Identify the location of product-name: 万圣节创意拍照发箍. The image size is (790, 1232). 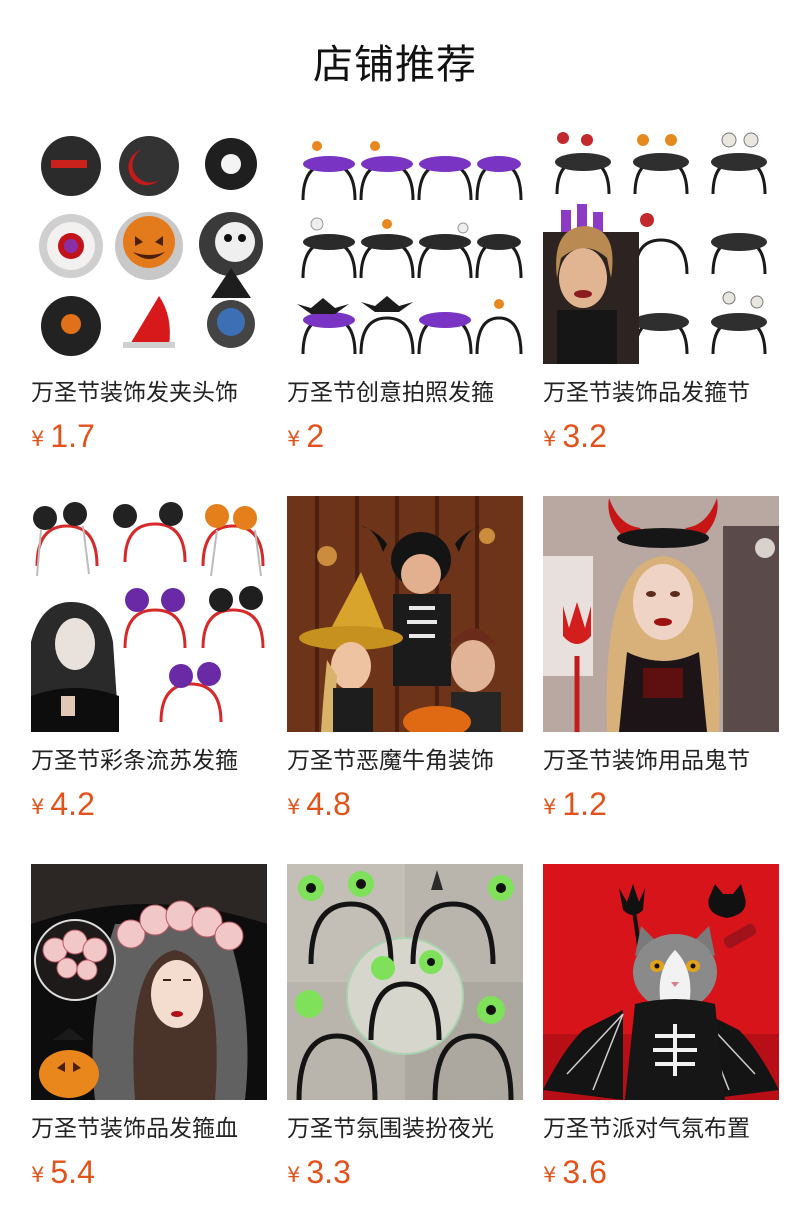
(405, 393).